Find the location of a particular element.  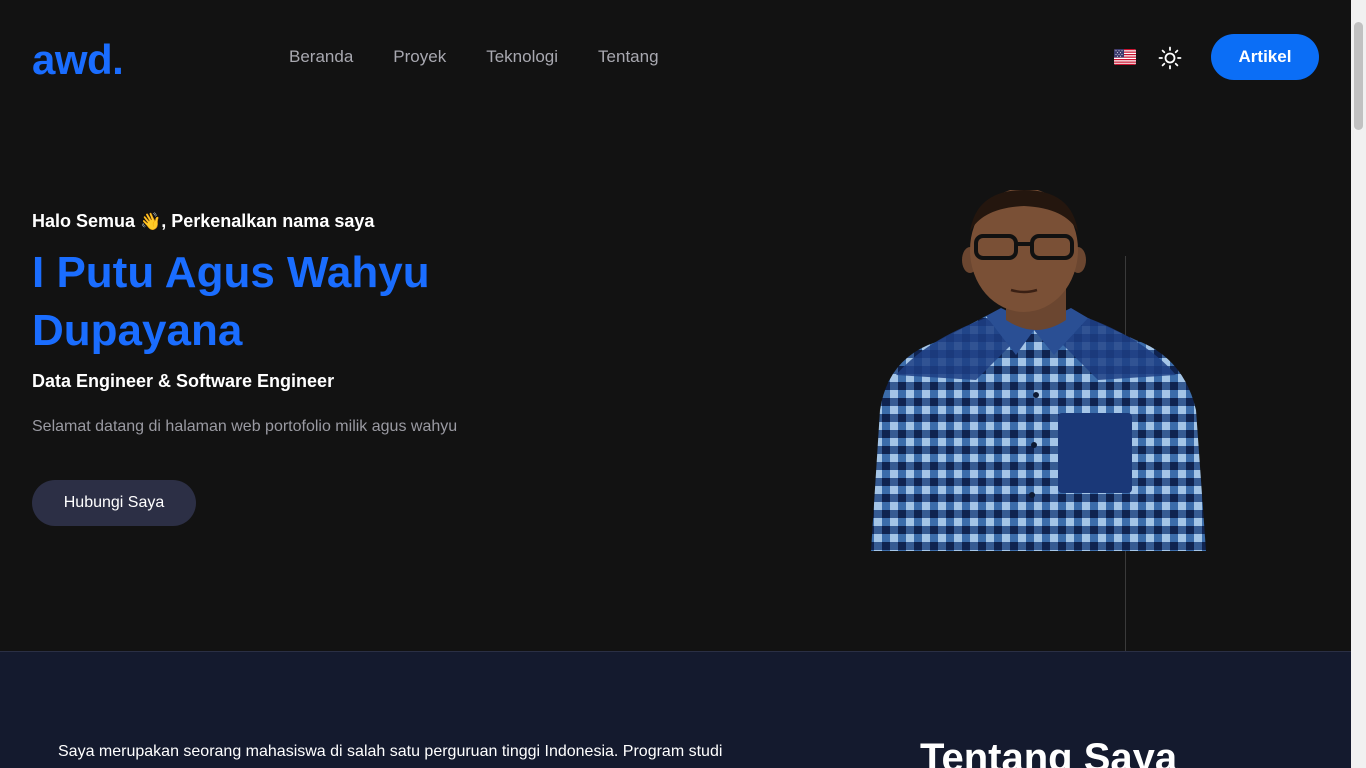

greeting-suffix: , Perkenalkan nama saya is located at coordinates (268, 221).